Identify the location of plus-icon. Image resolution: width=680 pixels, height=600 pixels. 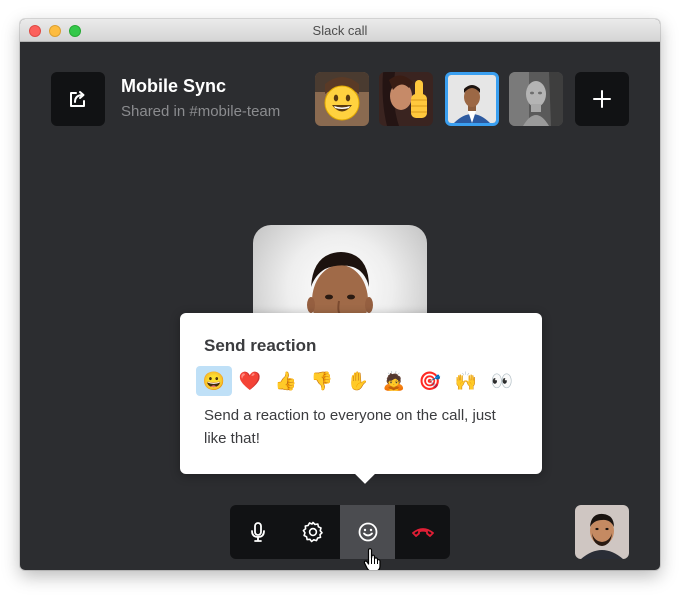
(602, 99).